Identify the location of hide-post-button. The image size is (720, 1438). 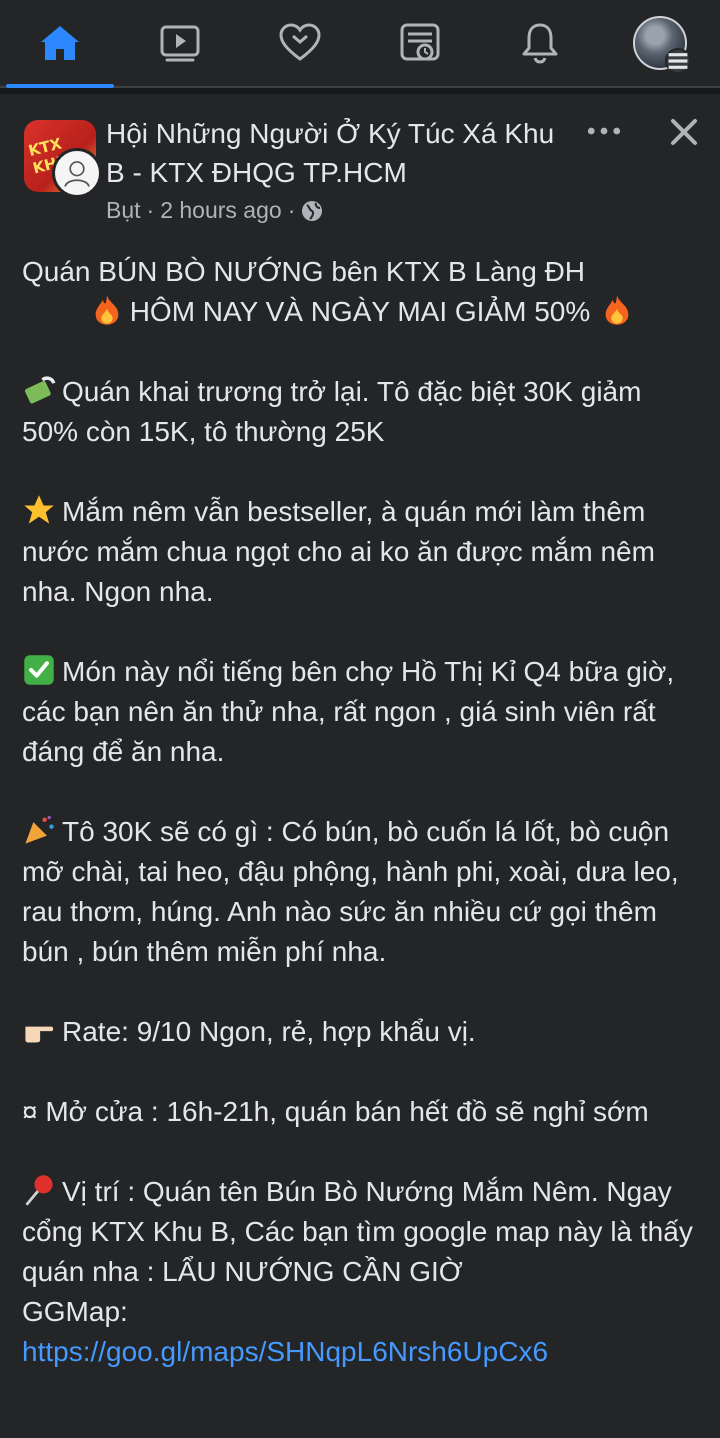
(684, 132).